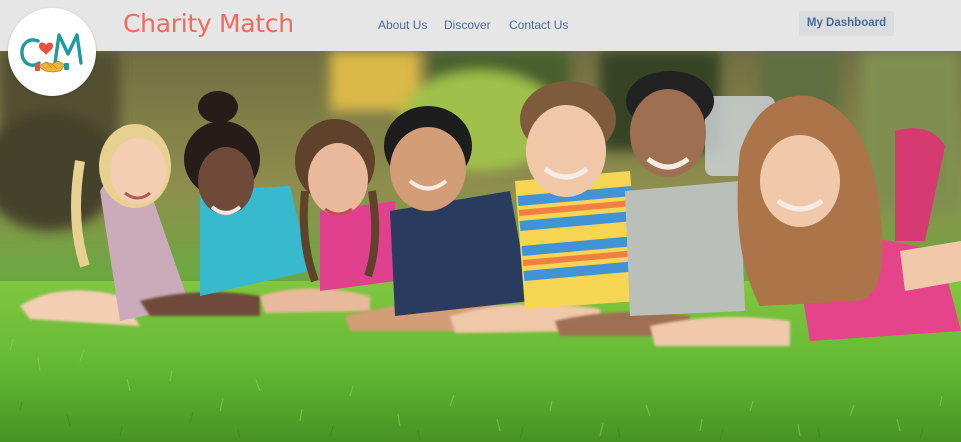 The width and height of the screenshot is (961, 442). Describe the element at coordinates (467, 25) in the screenshot. I see `nav-discover: Discover` at that location.